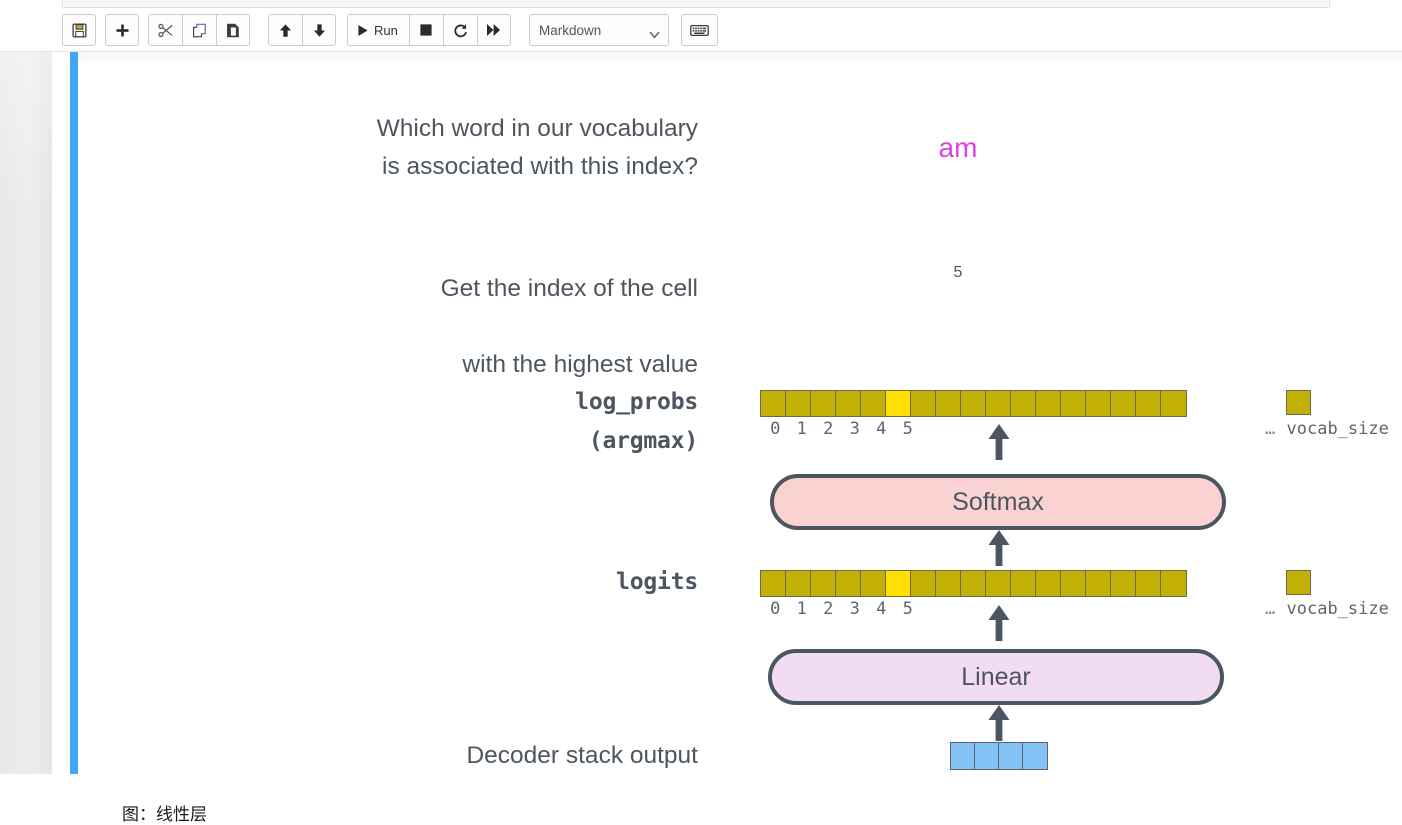 The width and height of the screenshot is (1402, 825). Describe the element at coordinates (1327, 609) in the screenshot. I see `logits-tail-label: … vocab_size` at that location.